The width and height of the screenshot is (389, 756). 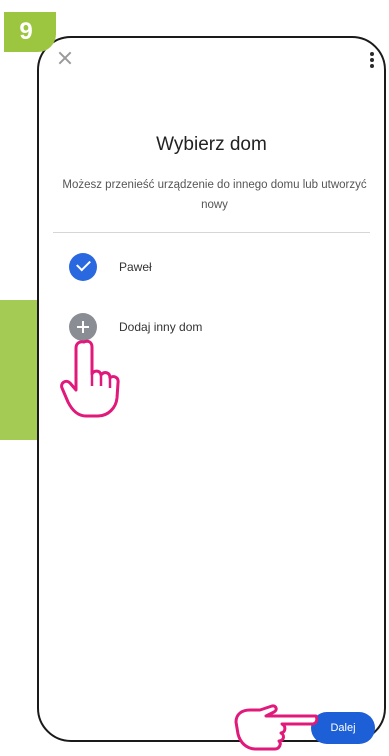 What do you see at coordinates (211, 144) in the screenshot?
I see `page-title: Wybierz dom` at bounding box center [211, 144].